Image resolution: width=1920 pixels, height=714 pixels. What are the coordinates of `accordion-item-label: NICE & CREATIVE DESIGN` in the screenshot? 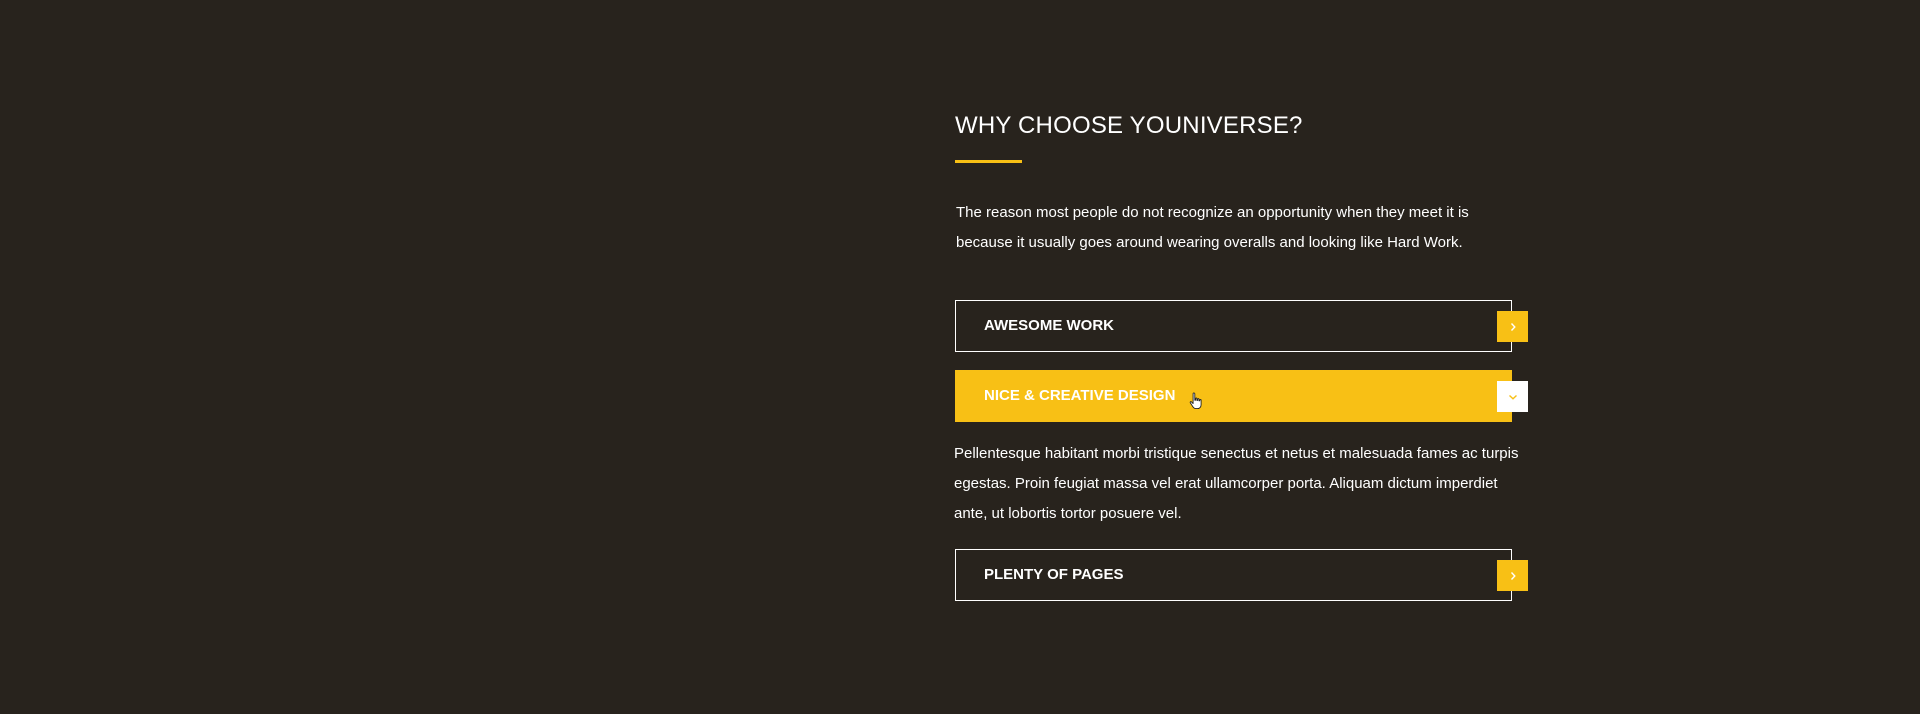 It's located at (1080, 395).